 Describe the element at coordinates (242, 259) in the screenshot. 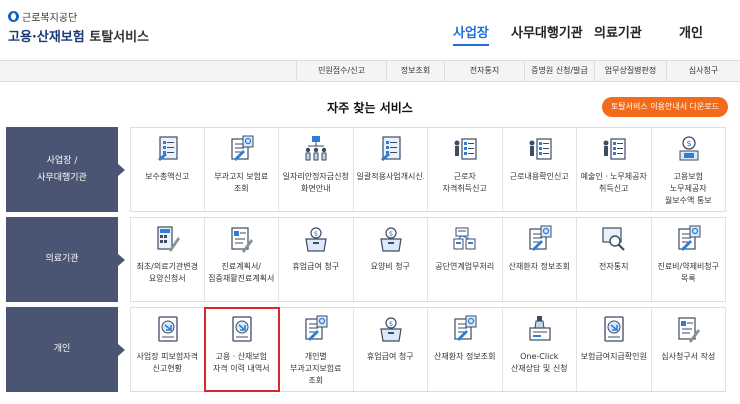

I see `service-item: 진료계획서/집중재활진료계획서` at that location.